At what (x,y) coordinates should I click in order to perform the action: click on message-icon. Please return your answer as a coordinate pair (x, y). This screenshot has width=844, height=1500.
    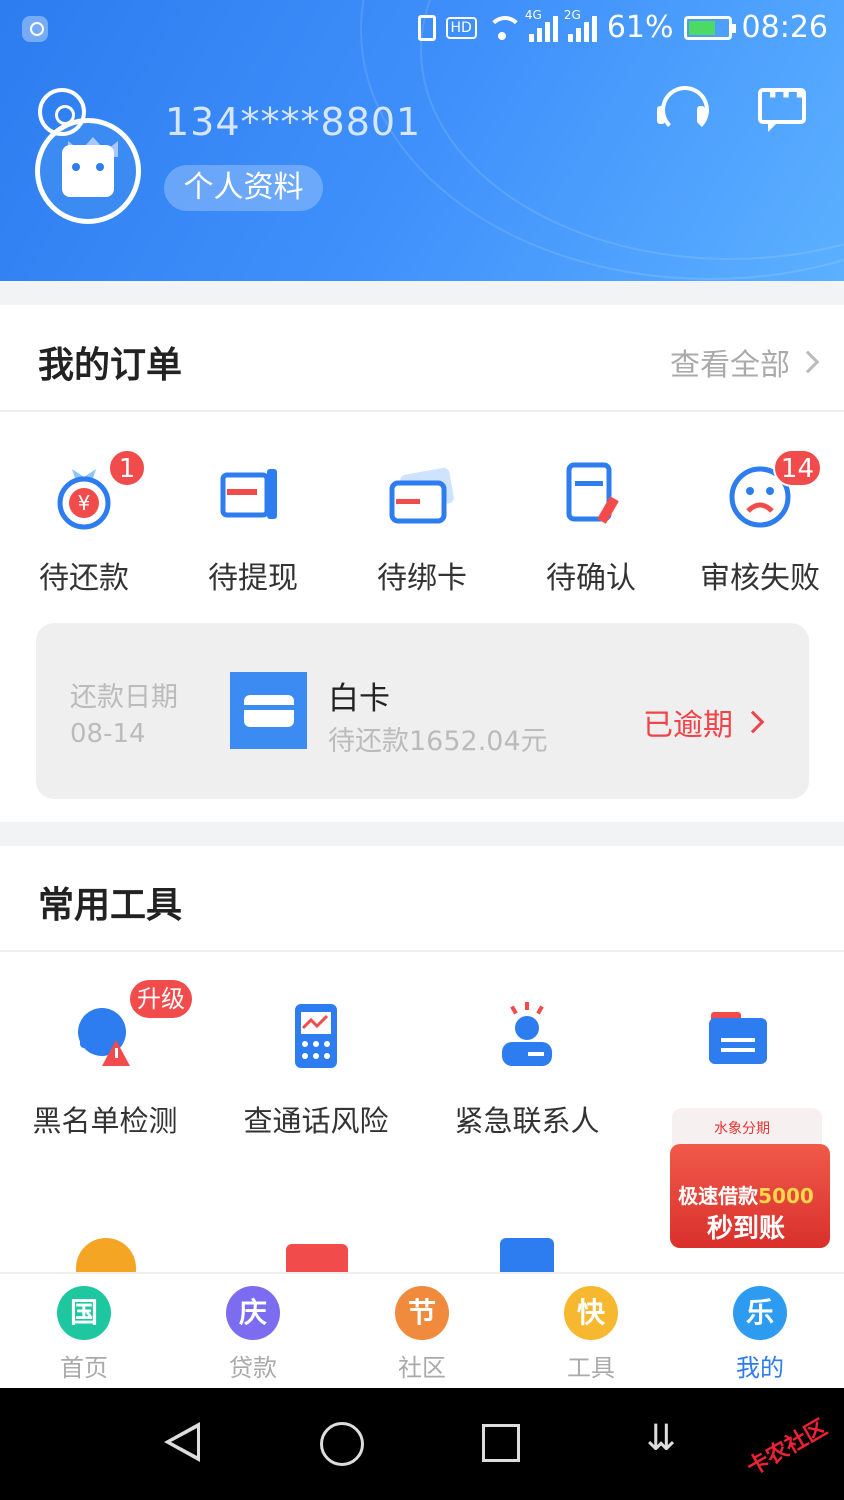
    Looking at the image, I should click on (782, 105).